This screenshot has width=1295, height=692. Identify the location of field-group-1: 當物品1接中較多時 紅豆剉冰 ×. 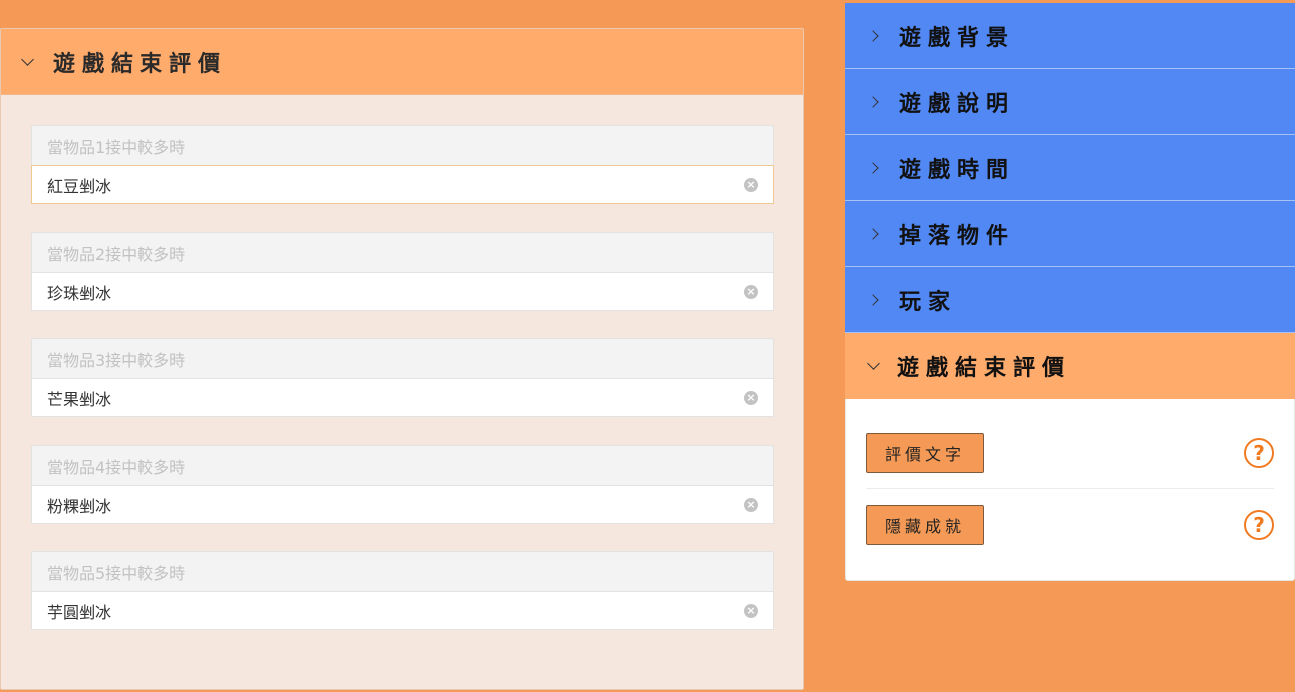
(402, 164).